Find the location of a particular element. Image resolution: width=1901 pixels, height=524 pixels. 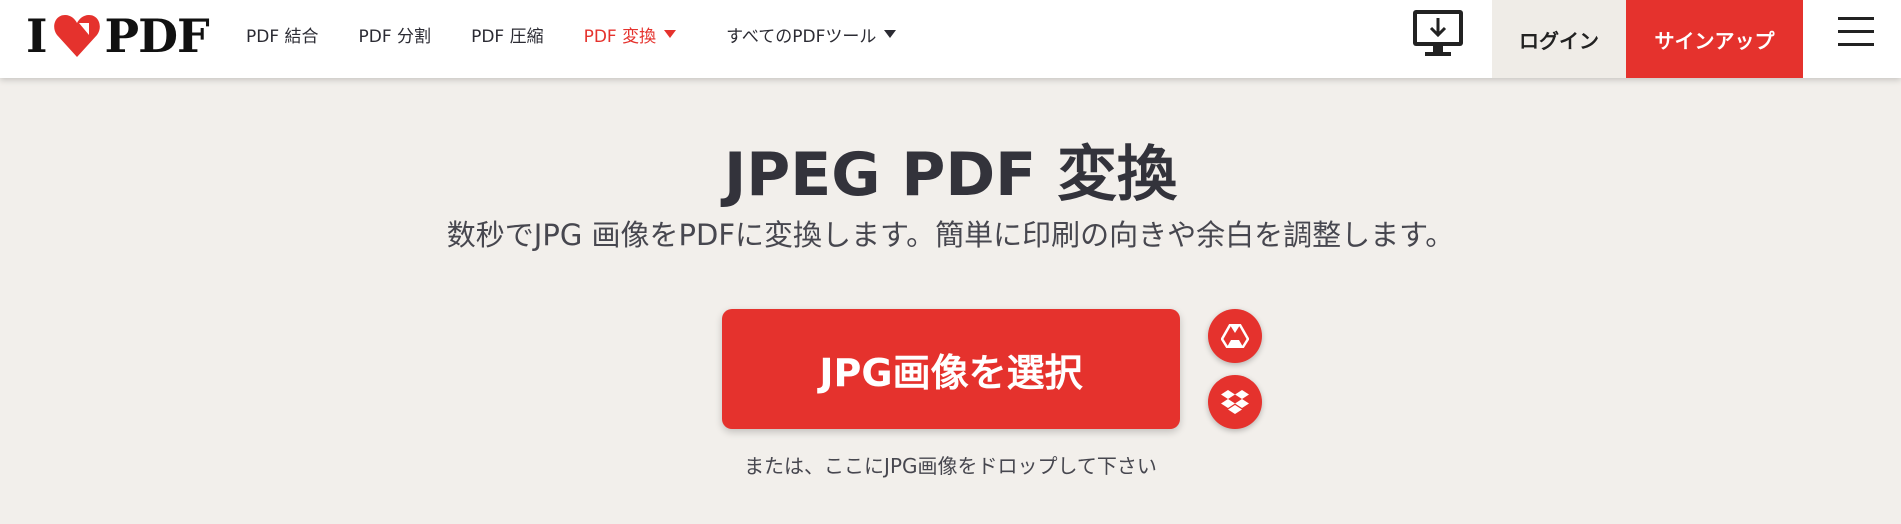

logo-text-pdf: PDF is located at coordinates (157, 36).